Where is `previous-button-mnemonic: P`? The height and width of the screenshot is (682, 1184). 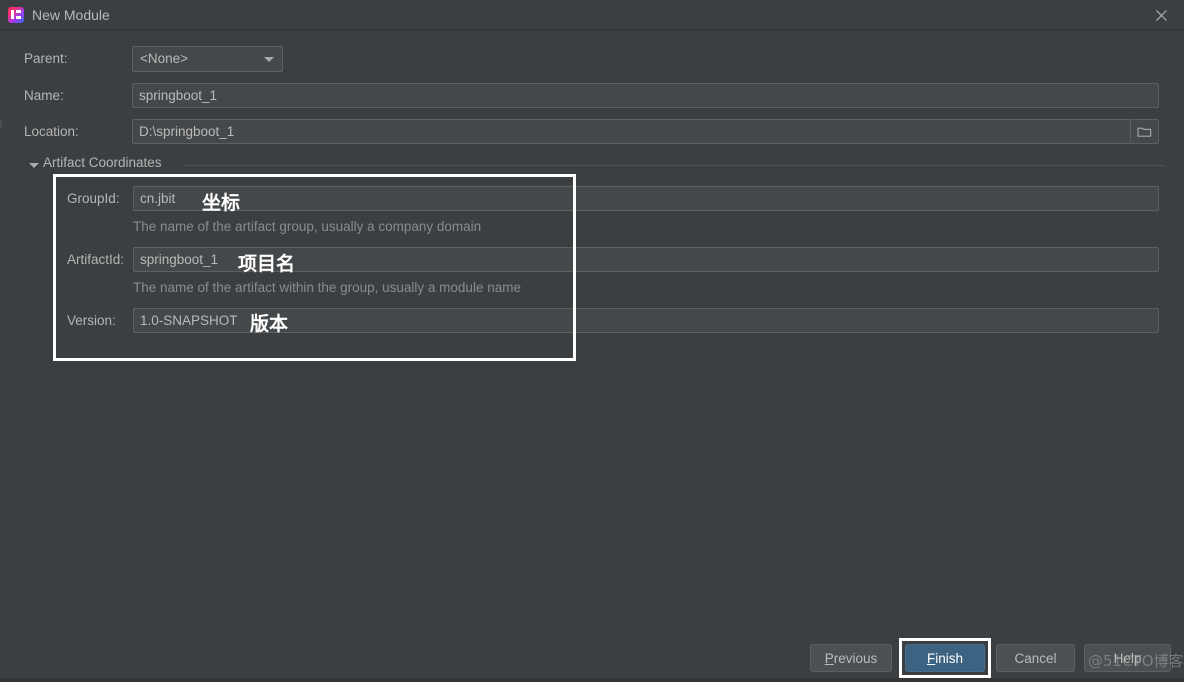 previous-button-mnemonic: P is located at coordinates (829, 658).